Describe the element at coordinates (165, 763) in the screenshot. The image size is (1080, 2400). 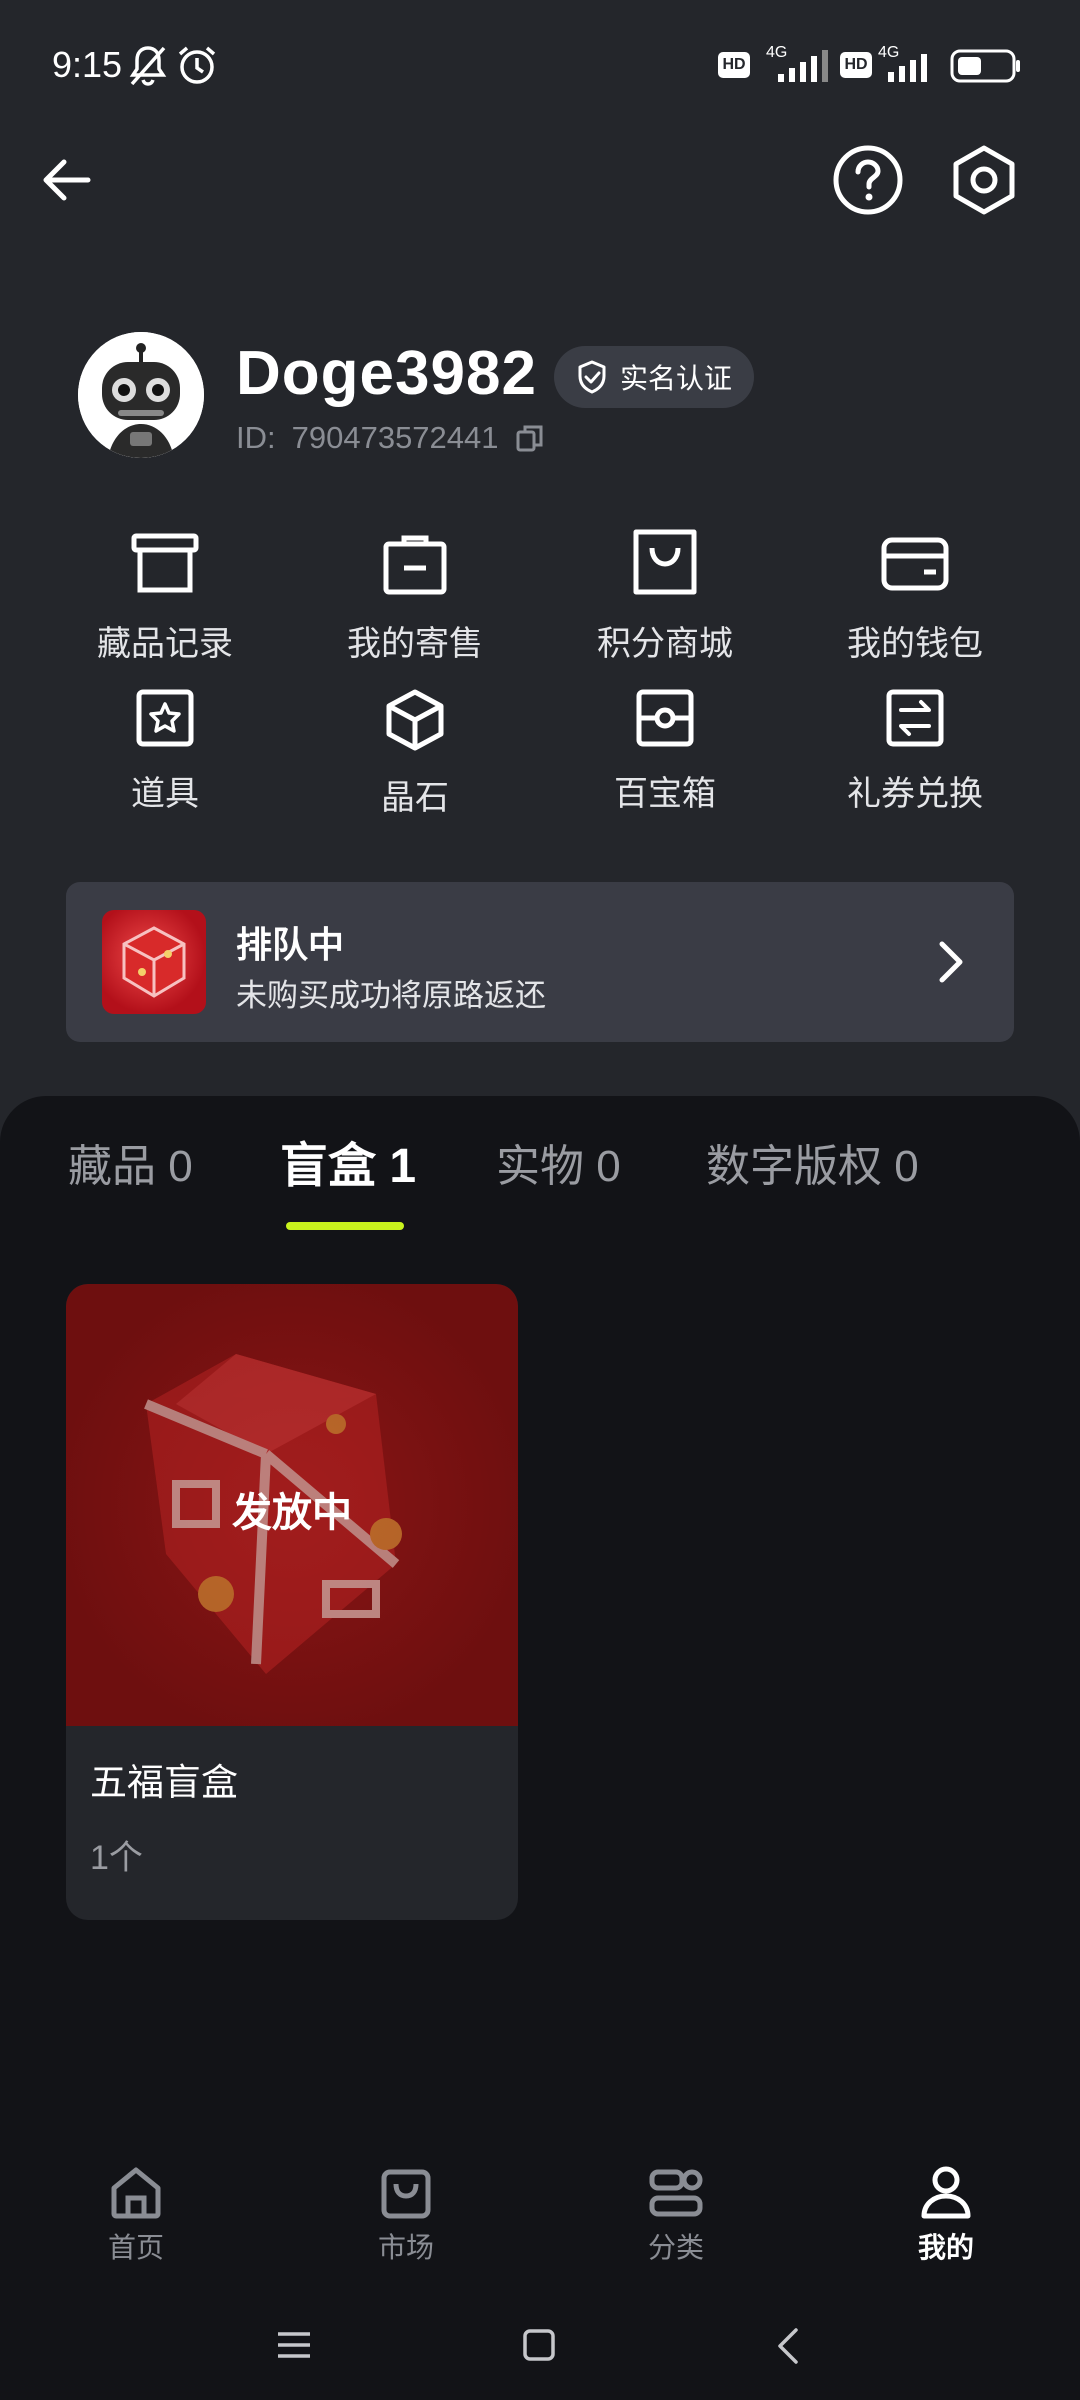
I see `menu-item-props: 道具` at that location.